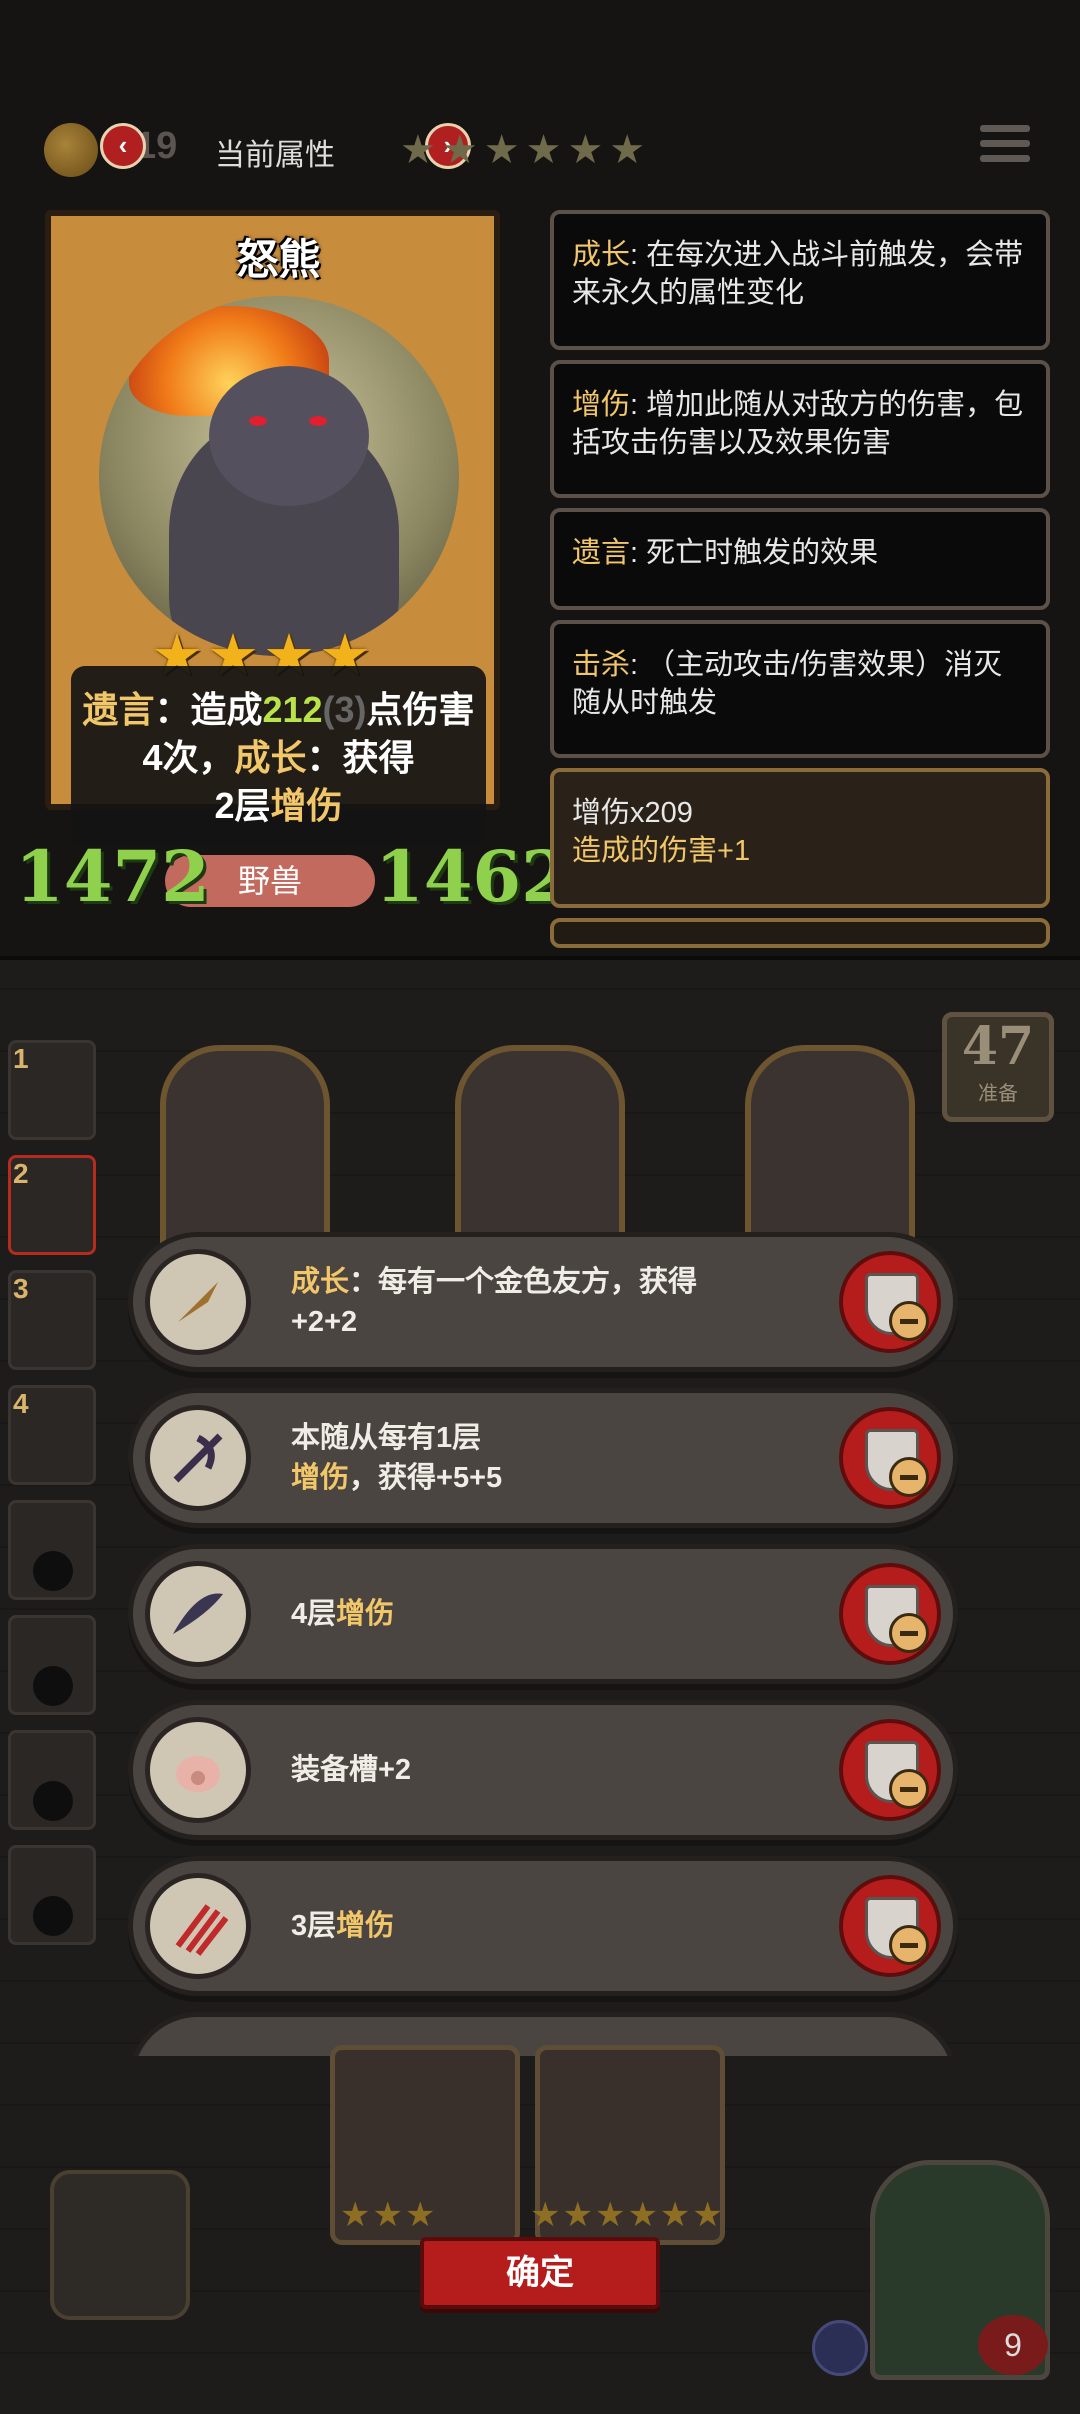  I want to click on choice-keyword: 成长, so click(320, 1282).